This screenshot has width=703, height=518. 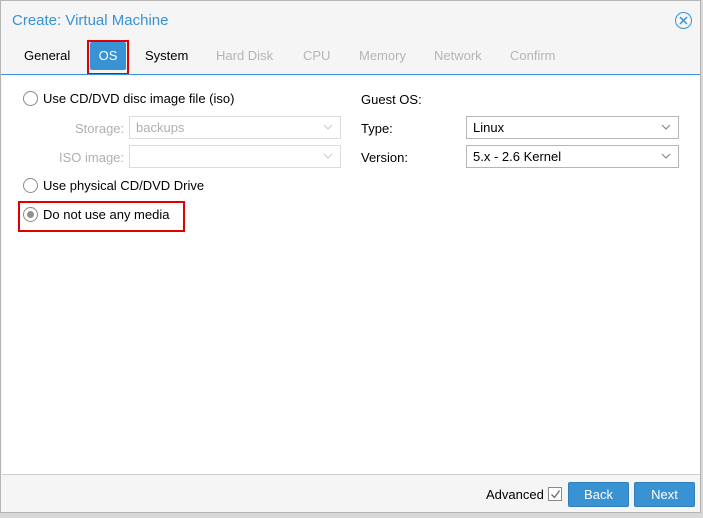 I want to click on checkmark-icon, so click(x=556, y=494).